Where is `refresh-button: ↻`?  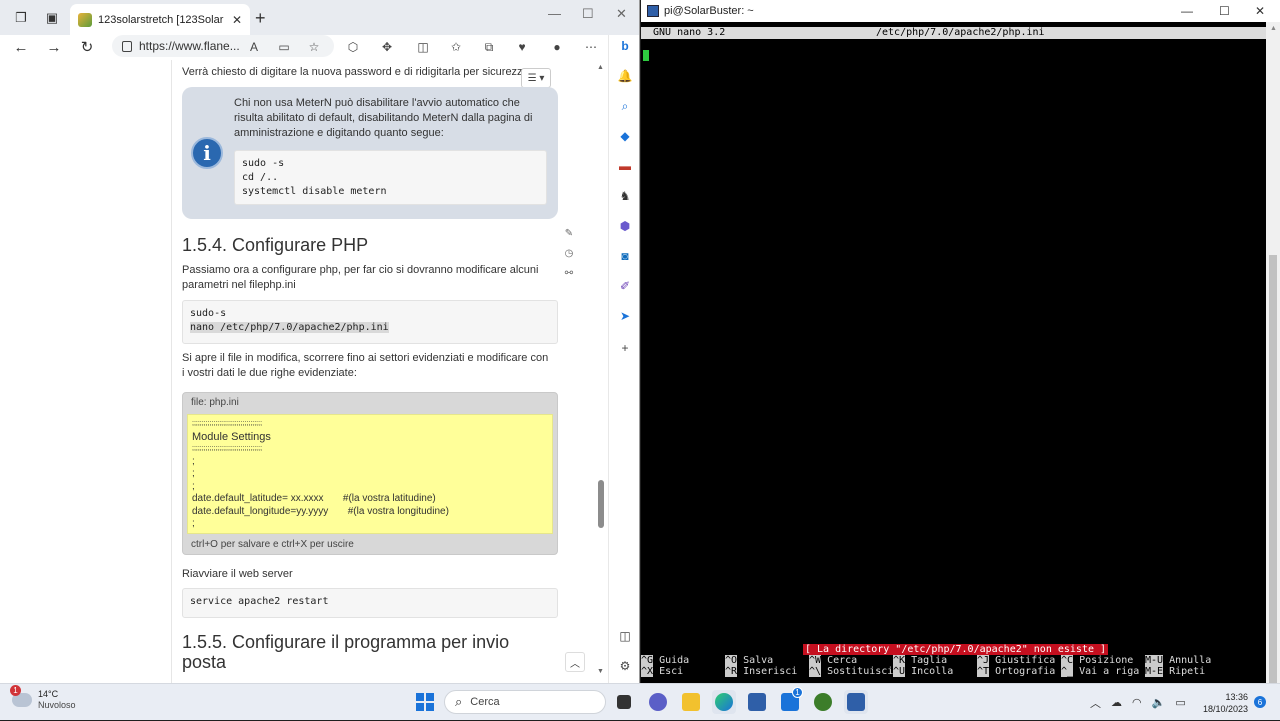
refresh-button: ↻ is located at coordinates (87, 47).